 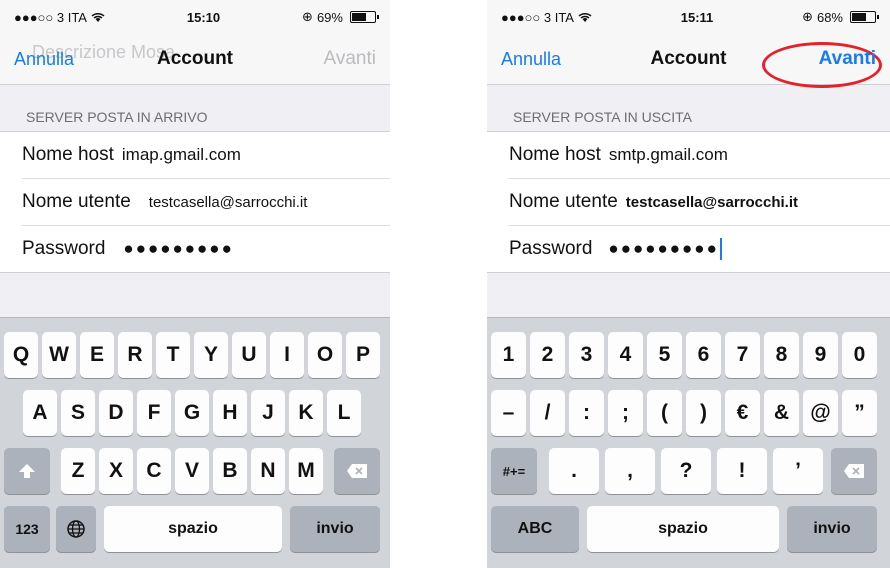 What do you see at coordinates (664, 413) in the screenshot?
I see `key: (` at bounding box center [664, 413].